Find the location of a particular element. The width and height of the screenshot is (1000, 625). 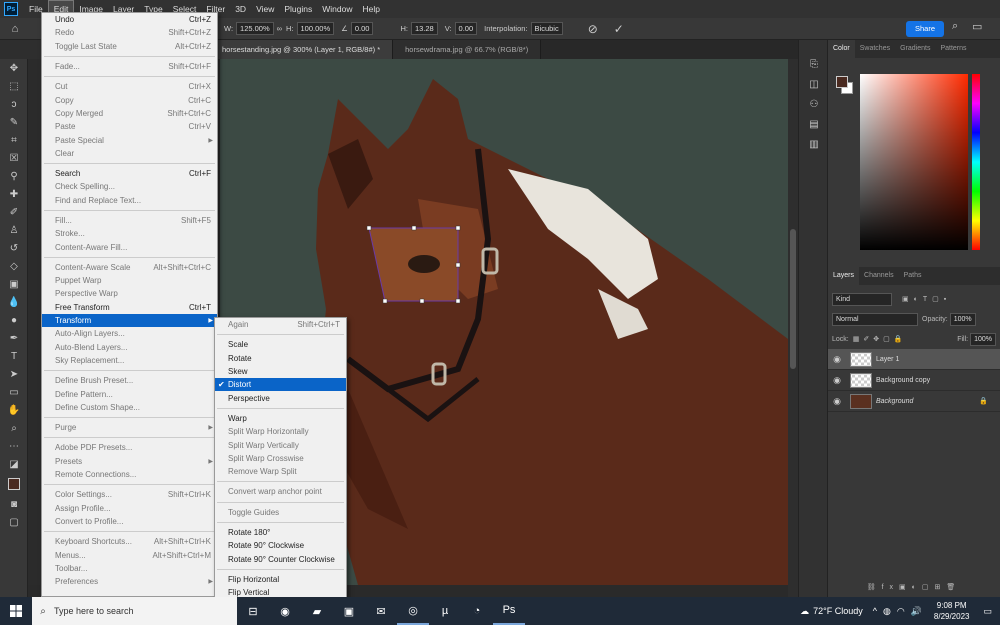

cancel-transform-icon: ⊘ is located at coordinates (593, 29).